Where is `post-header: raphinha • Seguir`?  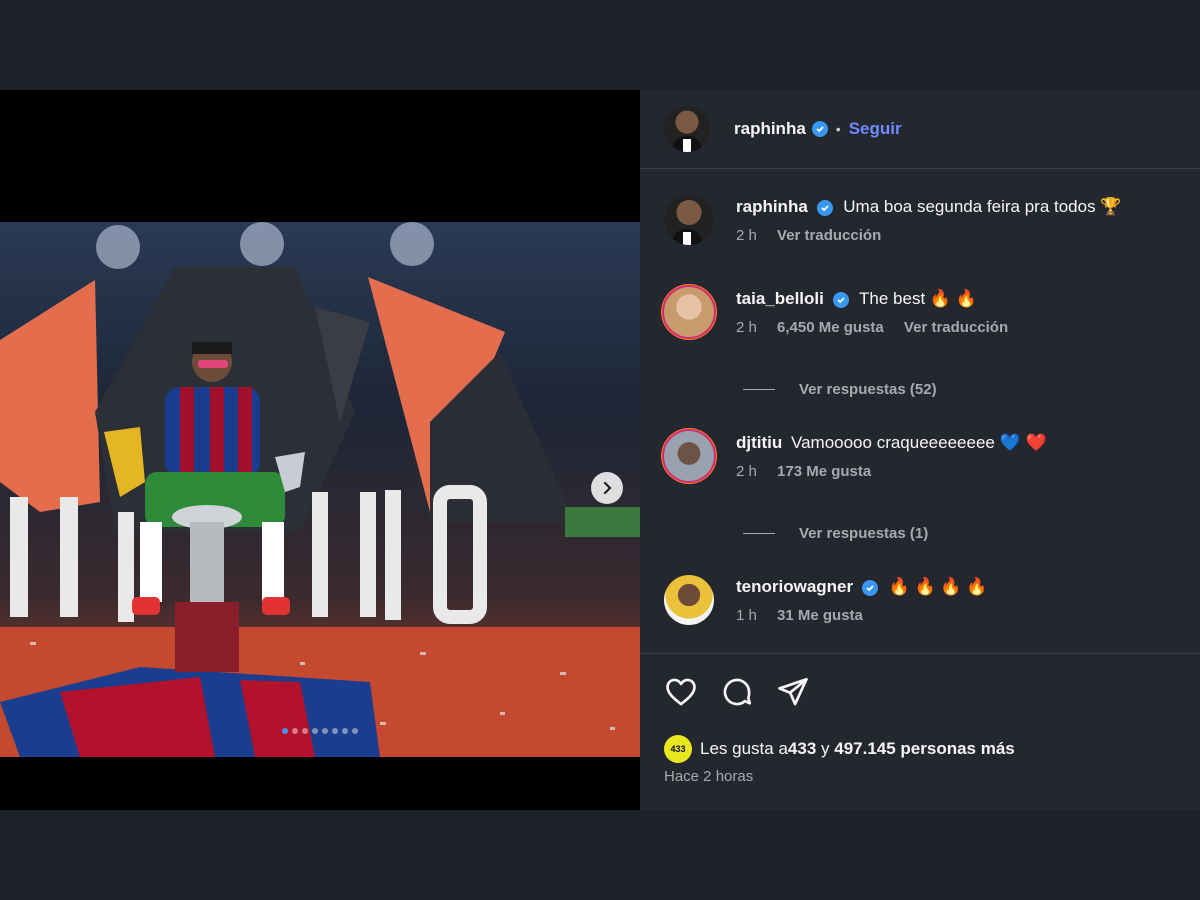 post-header: raphinha • Seguir is located at coordinates (920, 129).